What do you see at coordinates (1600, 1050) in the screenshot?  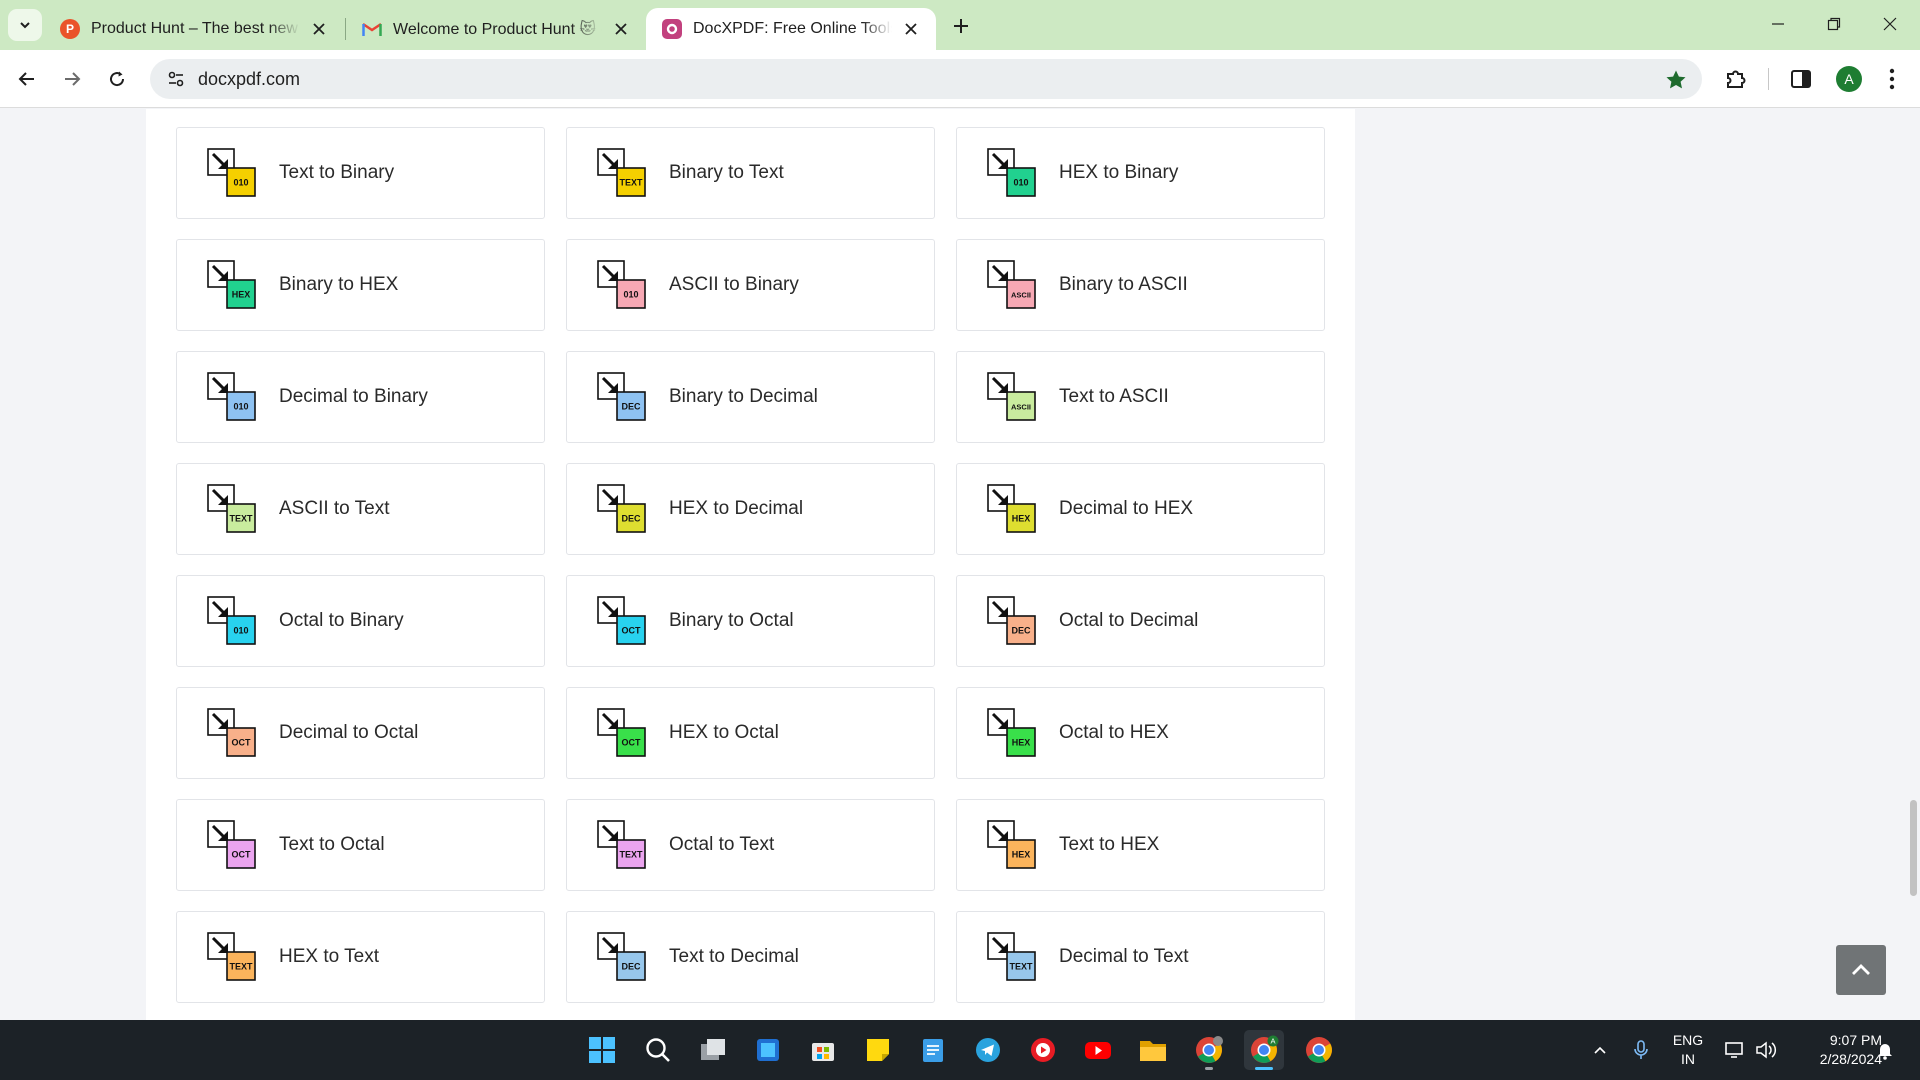 I see `show-hidden-icons-button` at bounding box center [1600, 1050].